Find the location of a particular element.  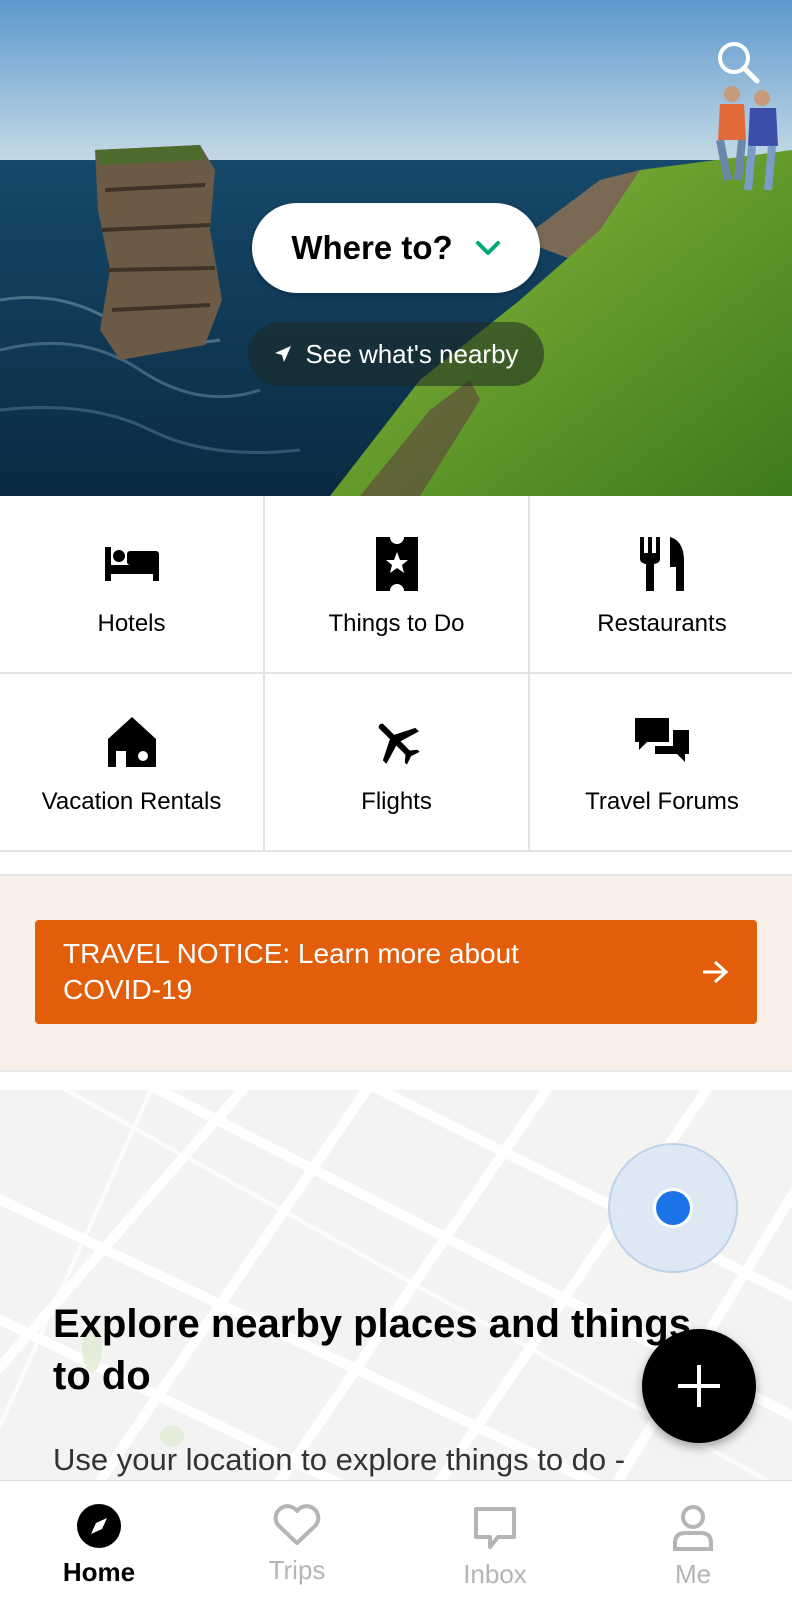

category-label: Things to Do is located at coordinates (396, 623).